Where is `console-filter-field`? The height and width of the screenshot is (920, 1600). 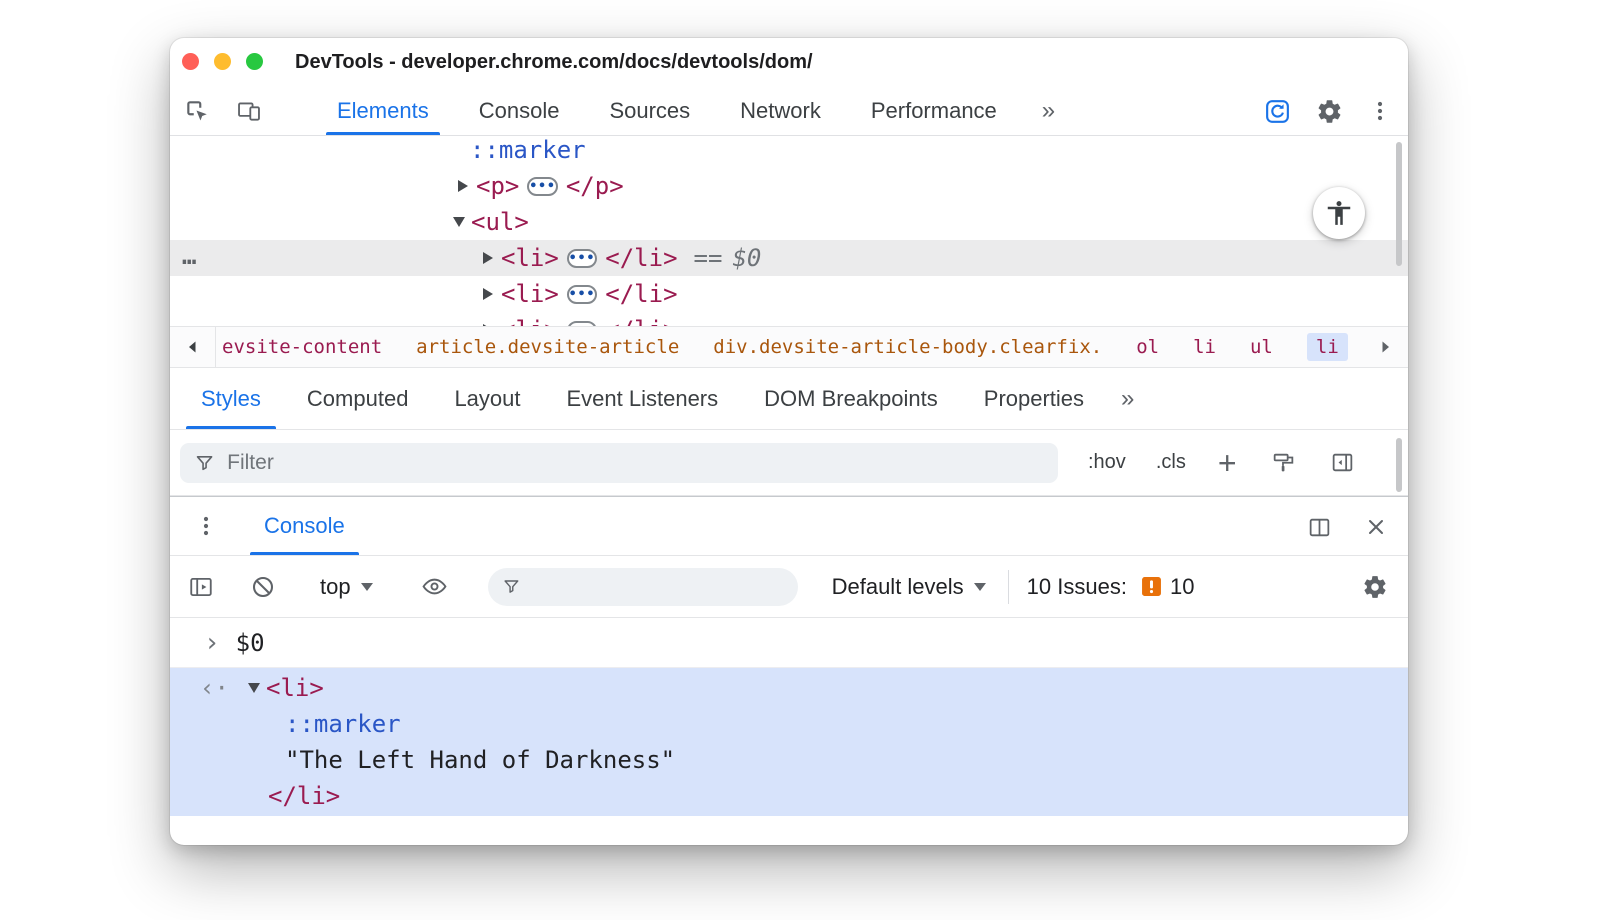
console-filter-field is located at coordinates (642, 586).